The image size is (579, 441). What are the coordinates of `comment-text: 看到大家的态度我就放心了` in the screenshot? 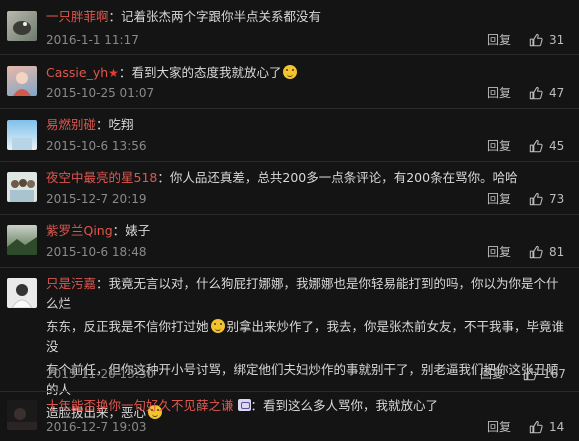 It's located at (206, 72).